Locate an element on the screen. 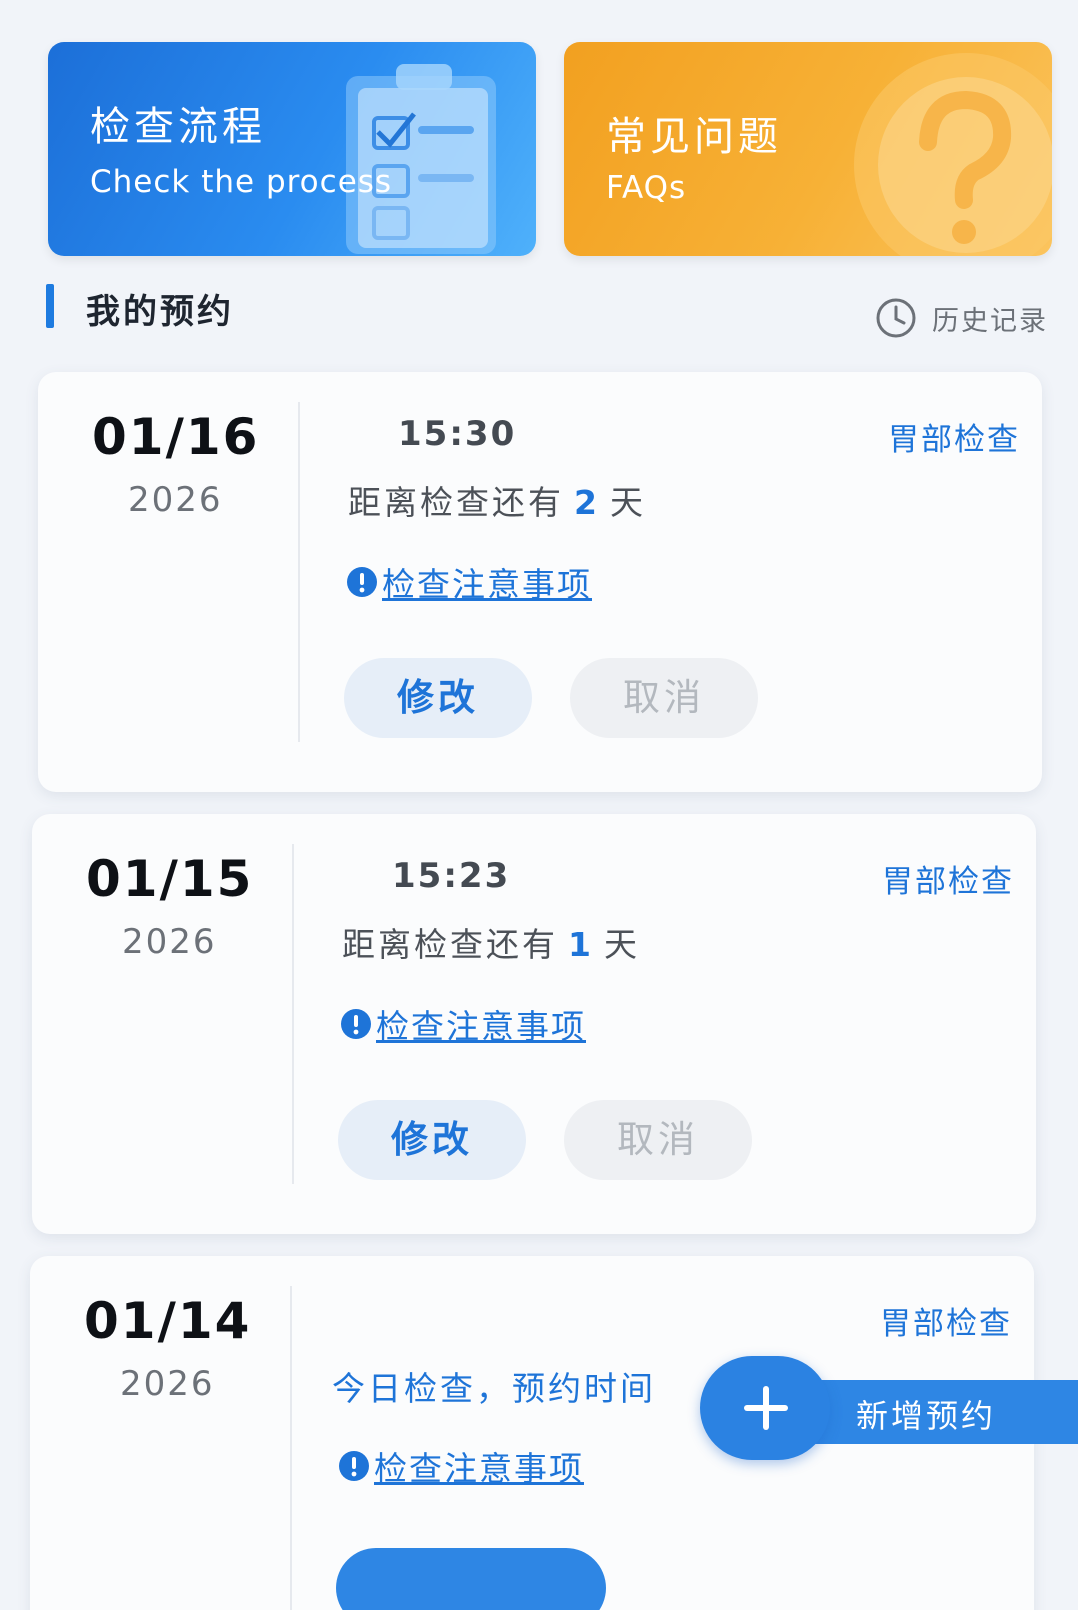  check-process-banner: 检查流程 Check the process is located at coordinates (292, 149).